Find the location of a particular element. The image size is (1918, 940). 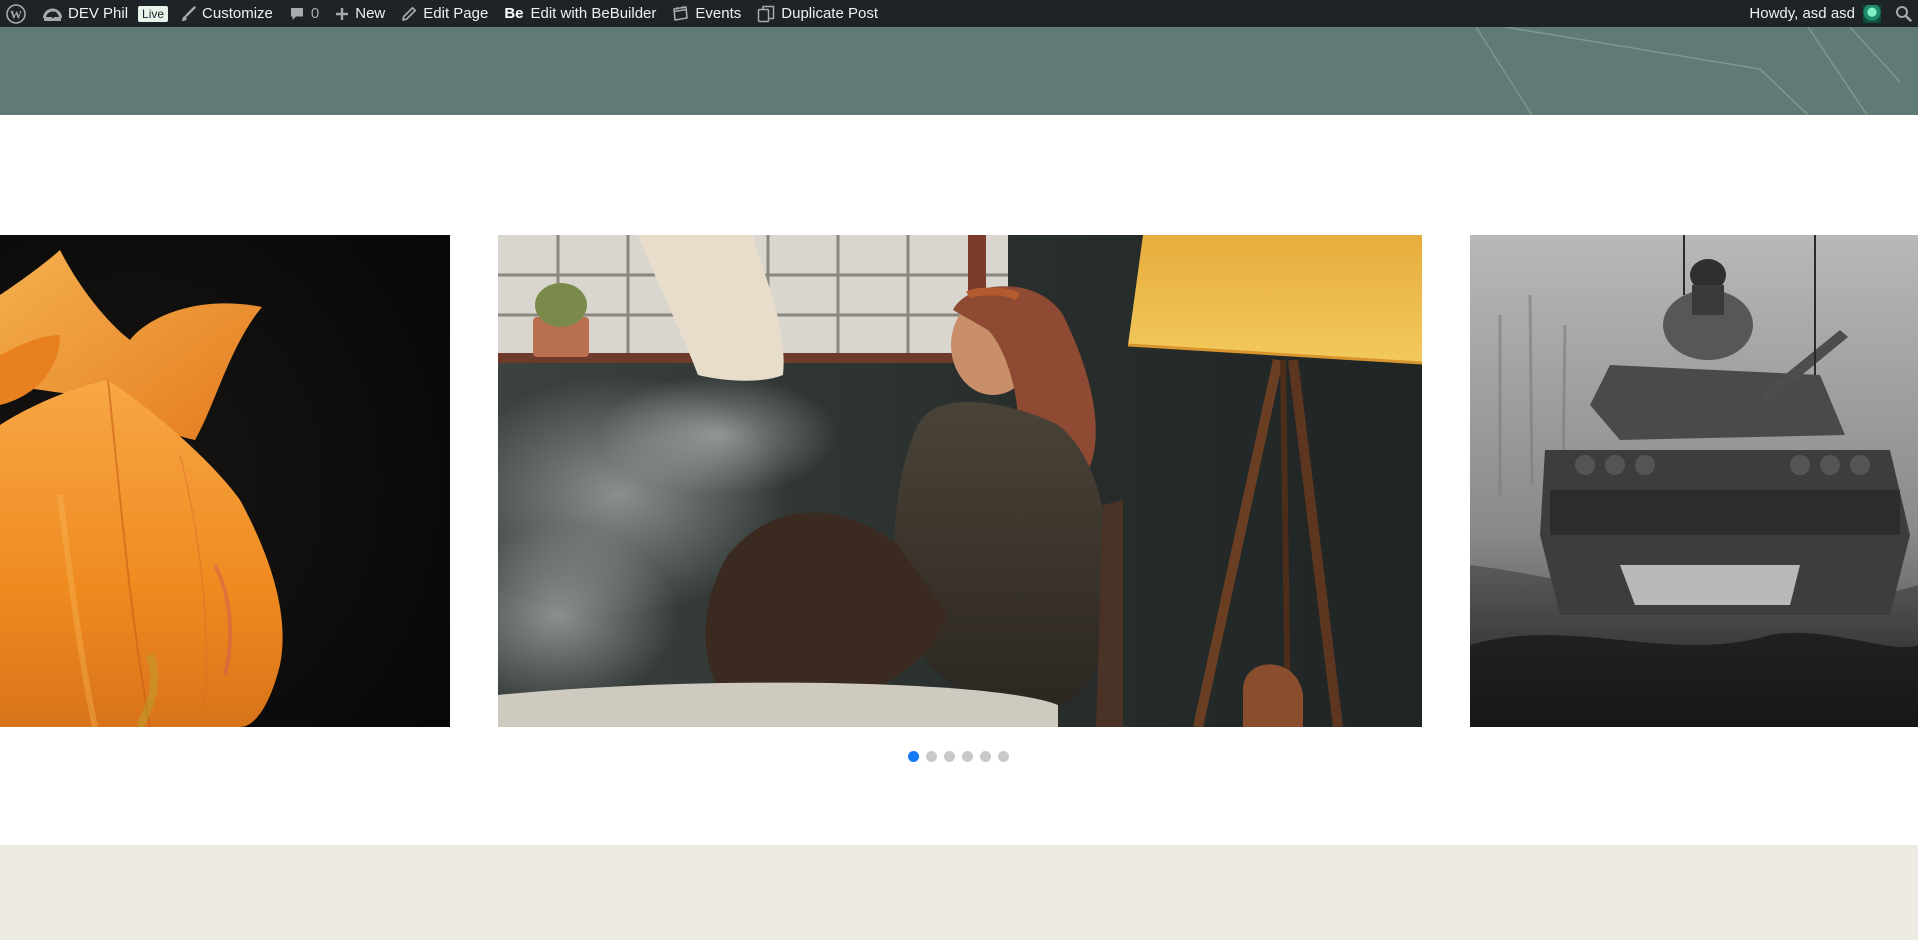

new-label: New is located at coordinates (370, 13).